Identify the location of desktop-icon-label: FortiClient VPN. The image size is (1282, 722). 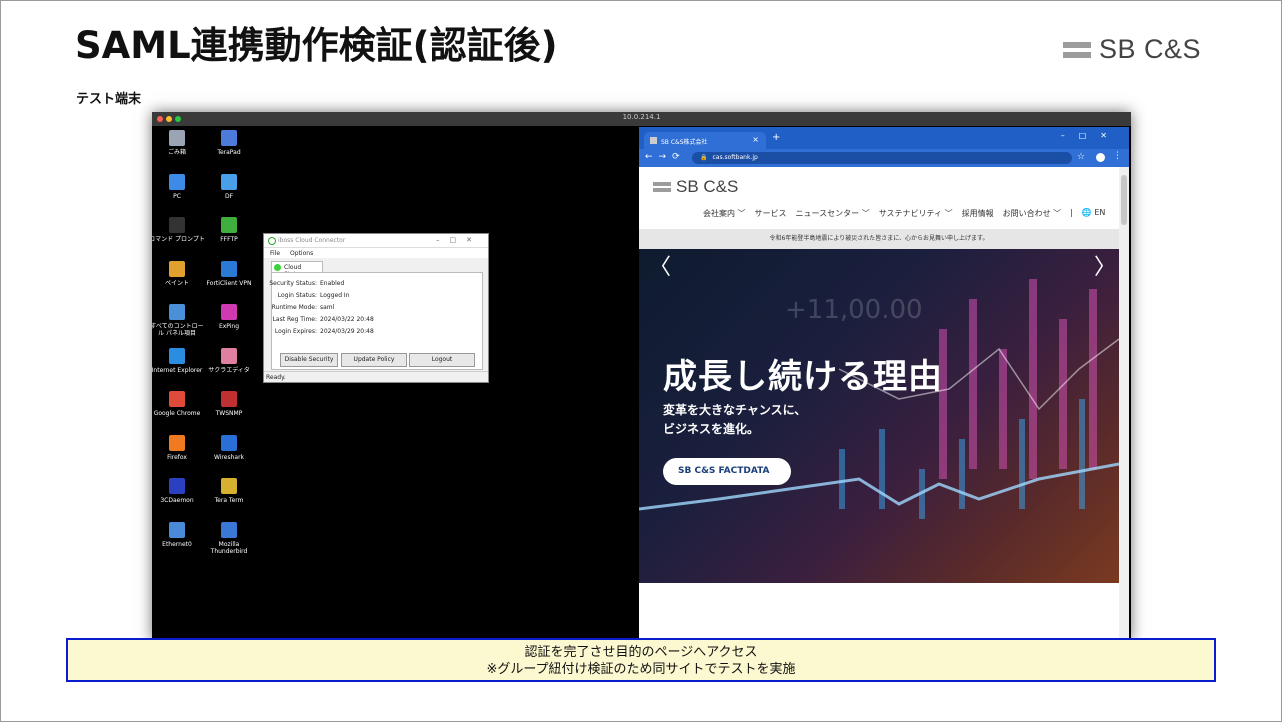
(229, 283).